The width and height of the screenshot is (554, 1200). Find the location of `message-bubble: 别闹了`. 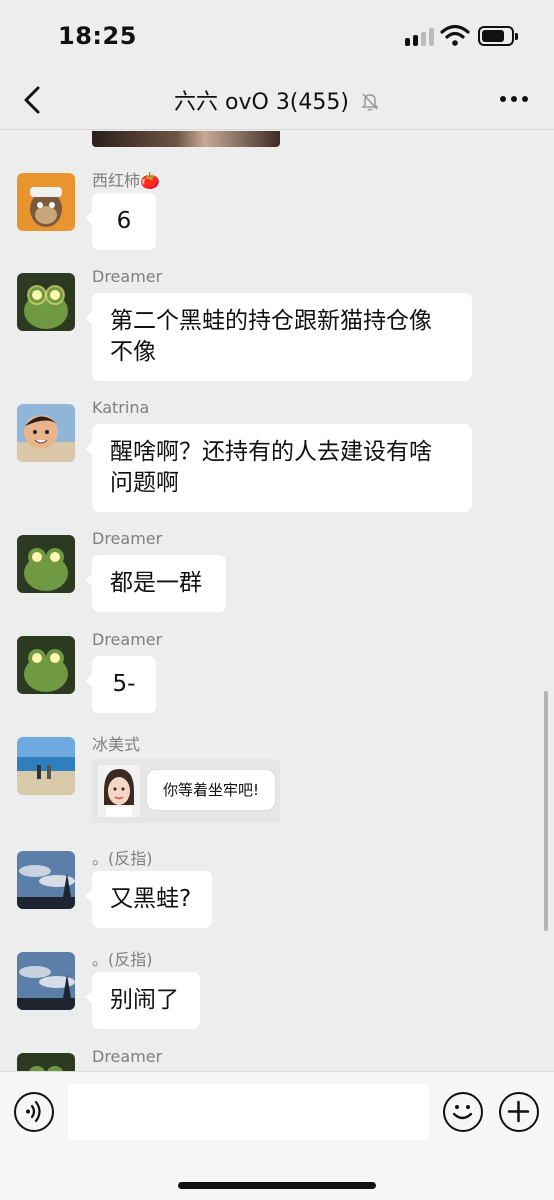

message-bubble: 别闹了 is located at coordinates (142, 1000).